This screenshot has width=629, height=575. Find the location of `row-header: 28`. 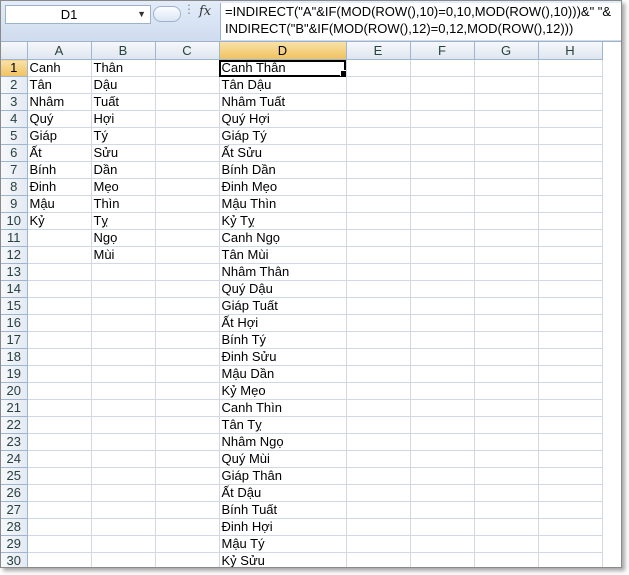

row-header: 28 is located at coordinates (14, 527).